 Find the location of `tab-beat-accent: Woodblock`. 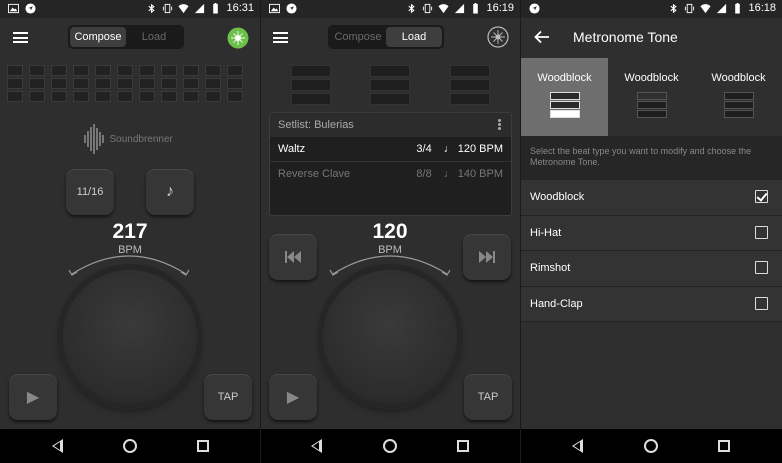

tab-beat-accent: Woodblock is located at coordinates (564, 97).